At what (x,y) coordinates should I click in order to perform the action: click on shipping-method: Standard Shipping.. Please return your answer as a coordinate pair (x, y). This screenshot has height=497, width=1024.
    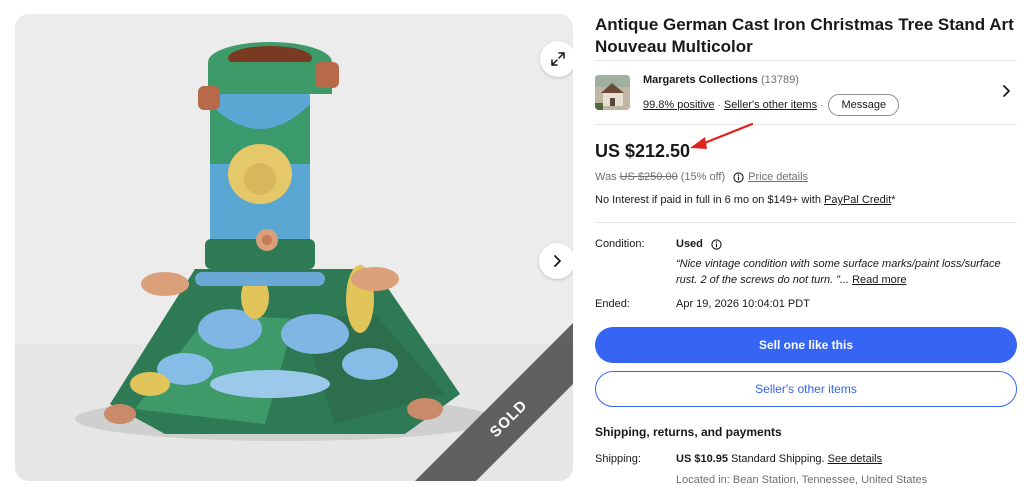
    Looking at the image, I should click on (777, 459).